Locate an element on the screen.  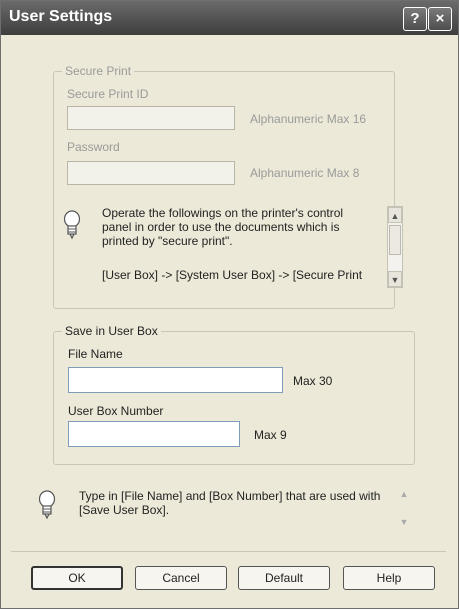
help-question-button: ? is located at coordinates (415, 19).